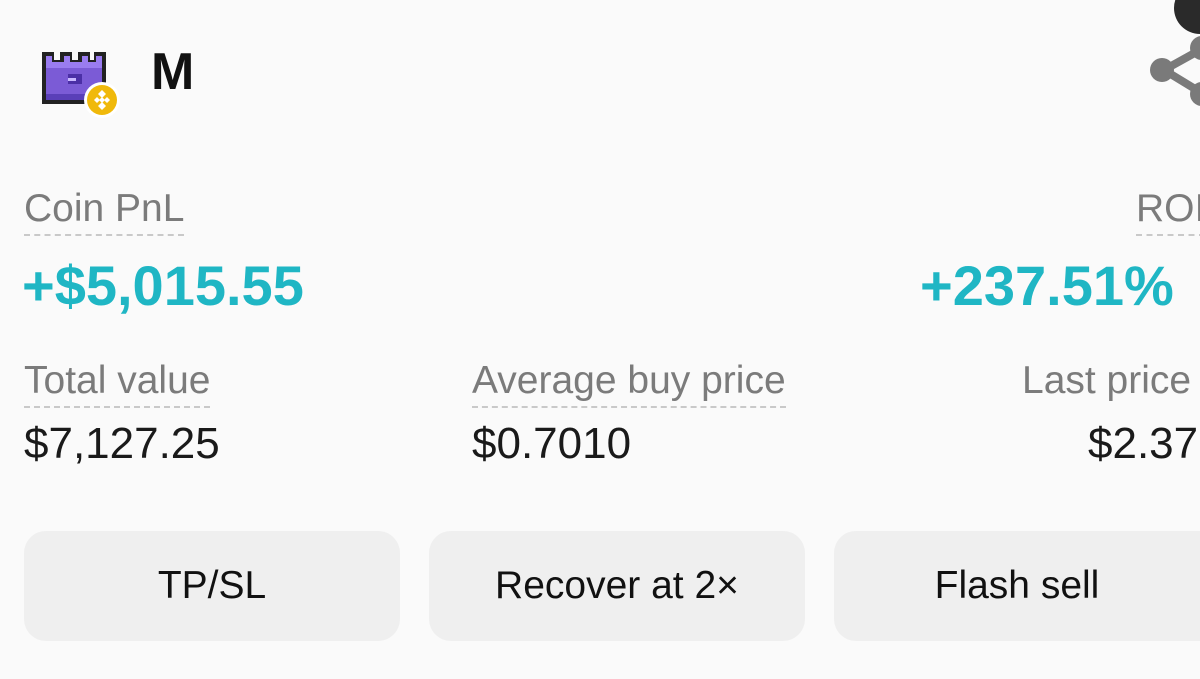  Describe the element at coordinates (1168, 211) in the screenshot. I see `roi-label: ROI` at that location.